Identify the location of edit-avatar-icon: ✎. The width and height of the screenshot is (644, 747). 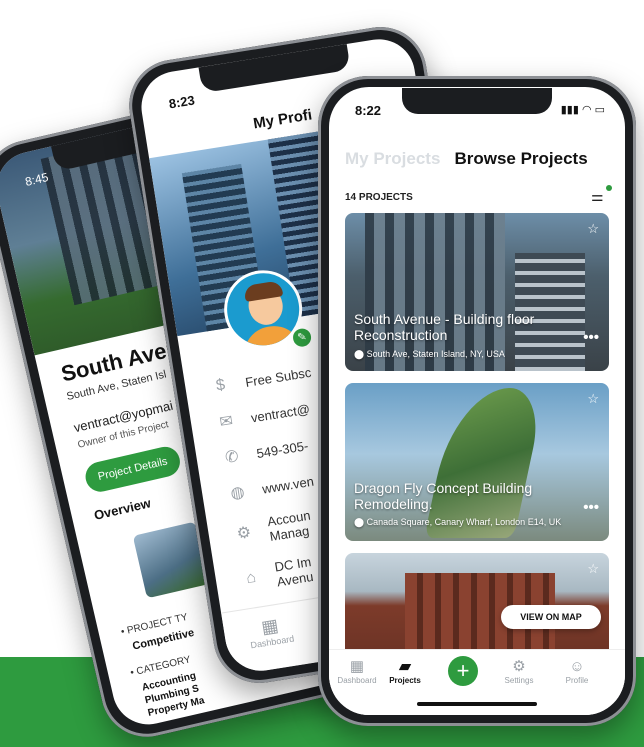
(302, 338).